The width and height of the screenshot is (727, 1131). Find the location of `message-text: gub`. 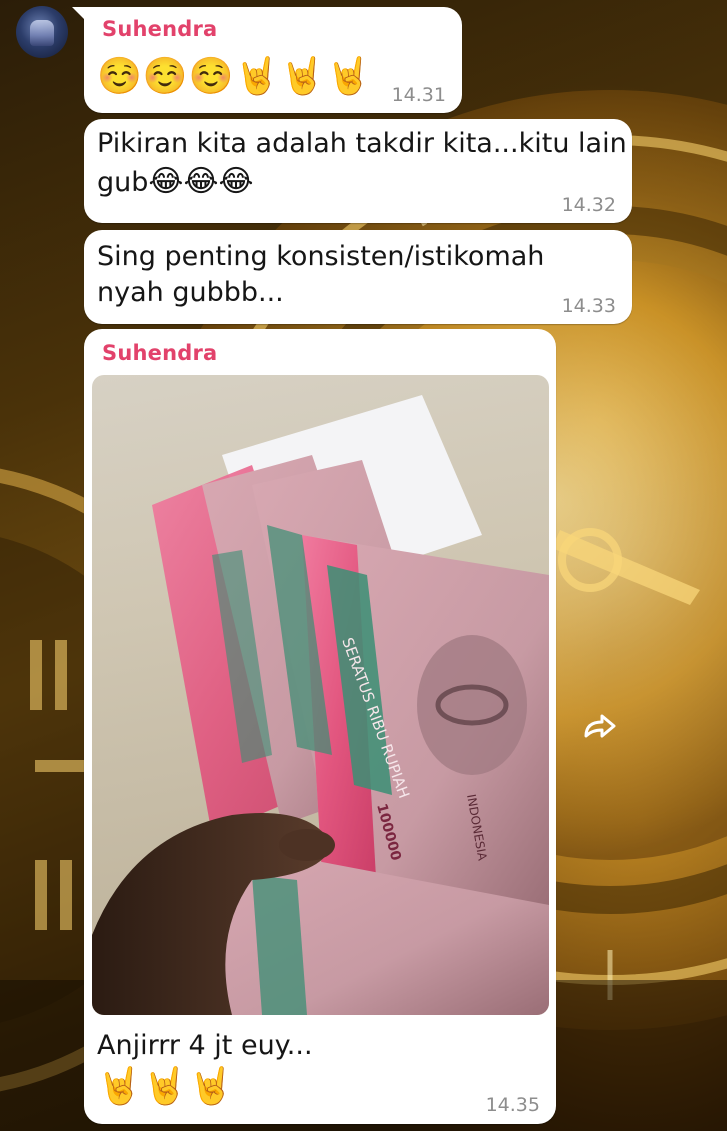

message-text: gub is located at coordinates (123, 182).